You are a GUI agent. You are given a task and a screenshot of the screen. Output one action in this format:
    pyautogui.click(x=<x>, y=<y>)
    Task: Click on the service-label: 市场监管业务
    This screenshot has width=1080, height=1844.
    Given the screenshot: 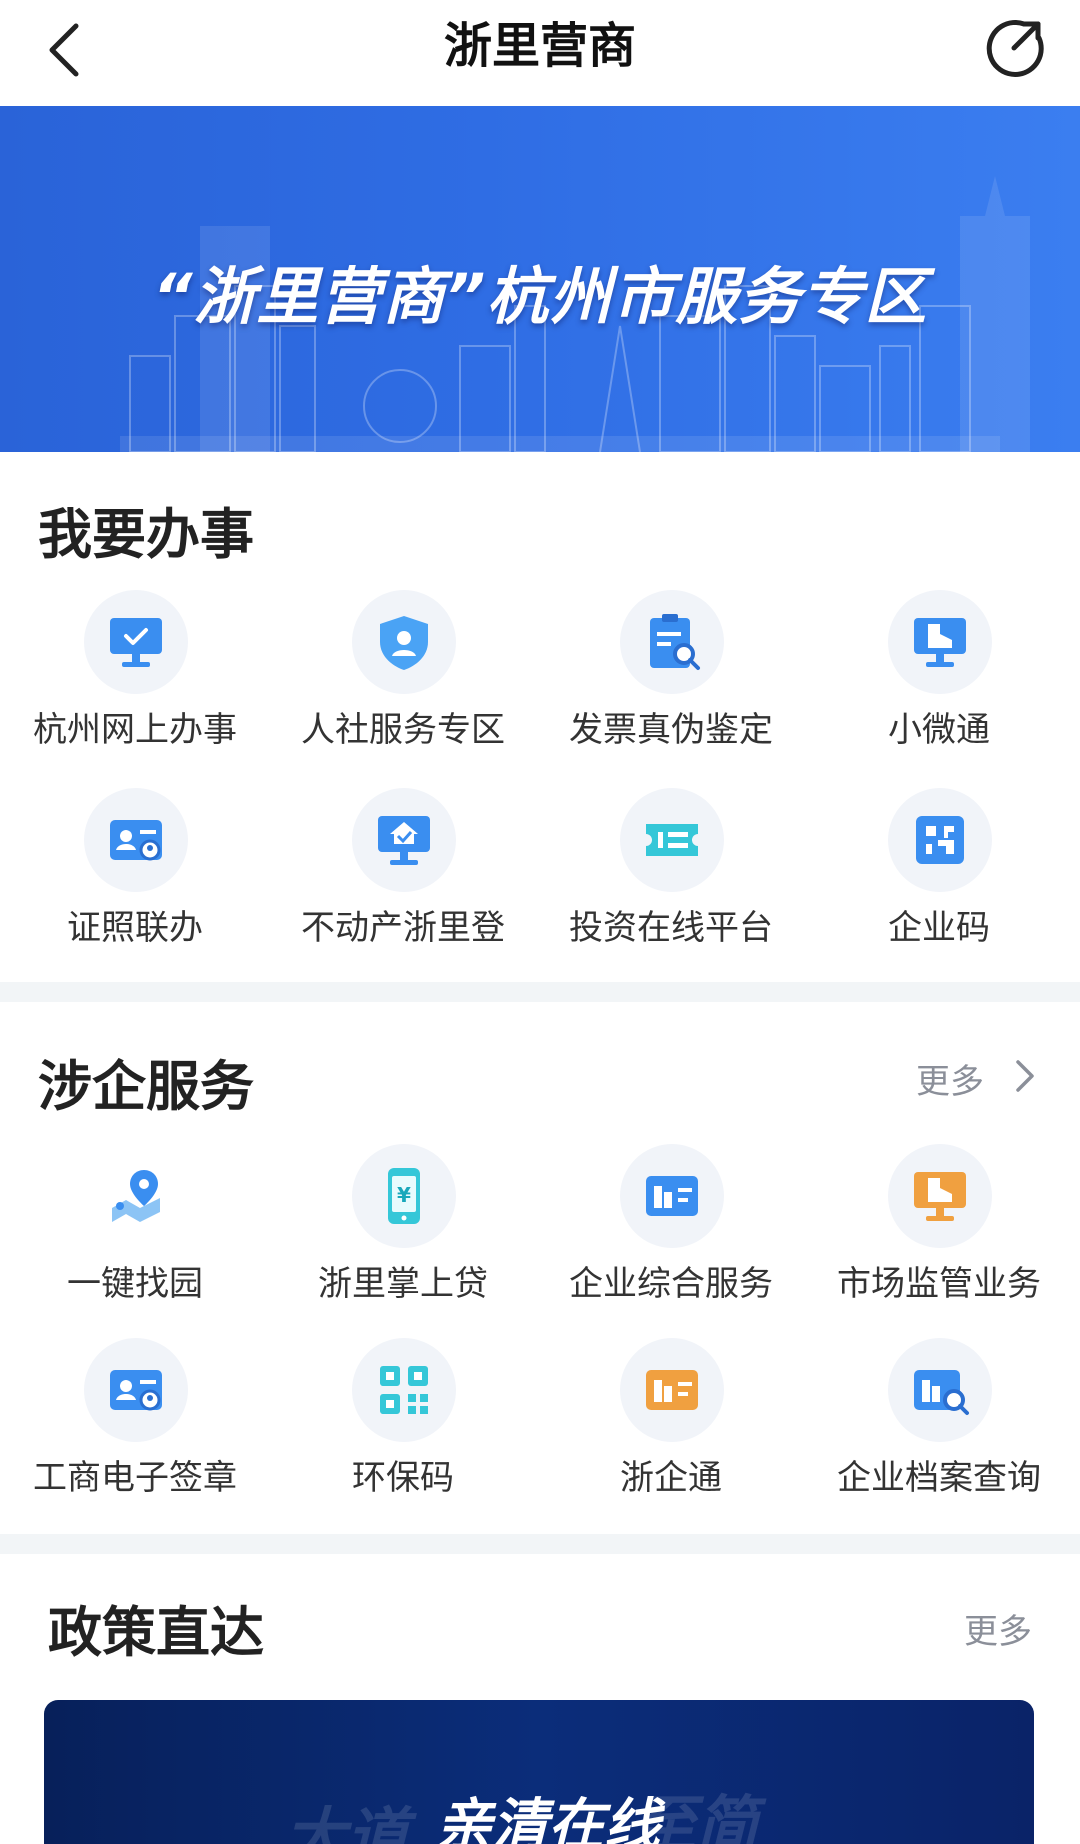 What is the action you would take?
    pyautogui.click(x=939, y=1284)
    